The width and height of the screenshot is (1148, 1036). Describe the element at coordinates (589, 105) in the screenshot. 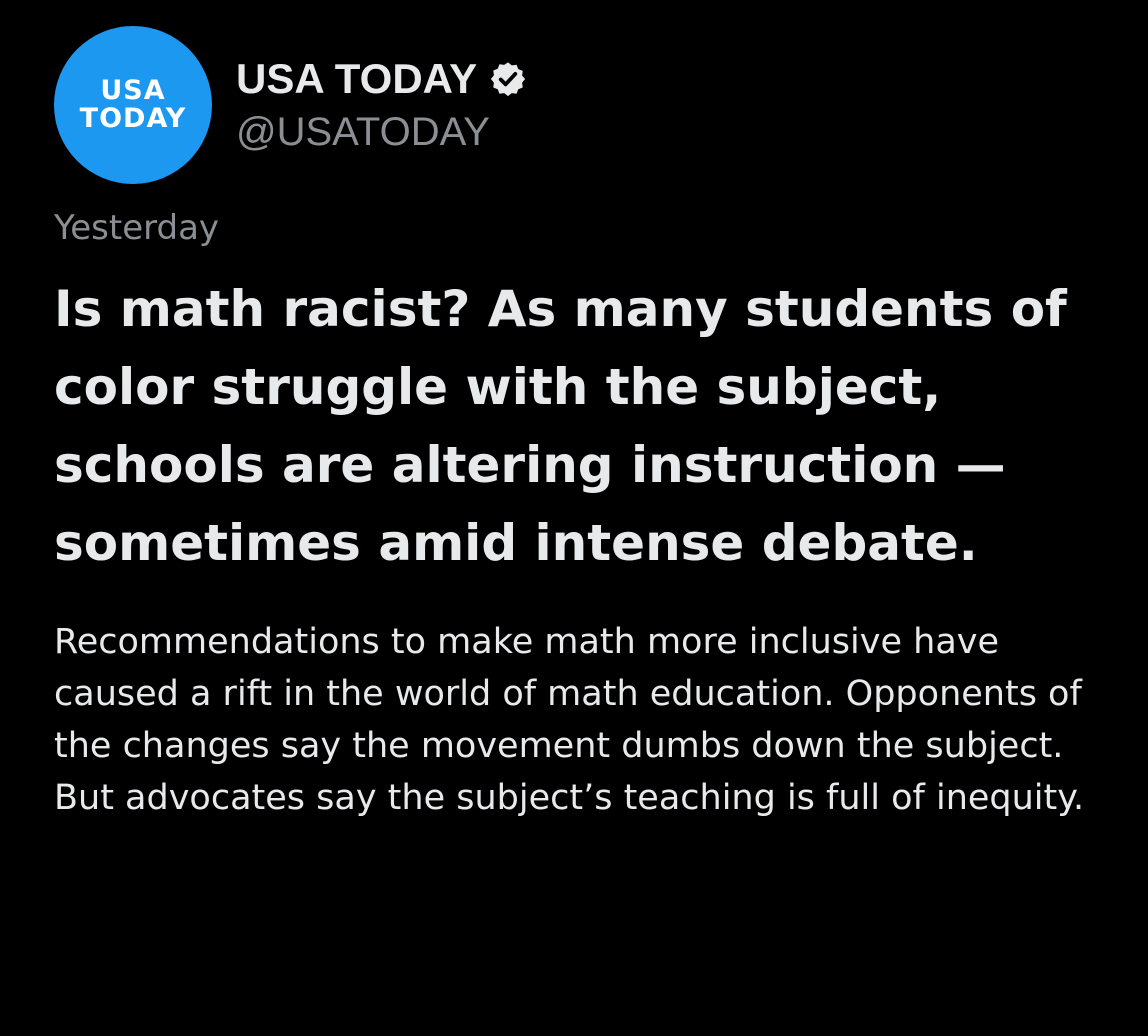

I see `tweet-header: USA TODAY USA TODAY @USATODAY` at that location.